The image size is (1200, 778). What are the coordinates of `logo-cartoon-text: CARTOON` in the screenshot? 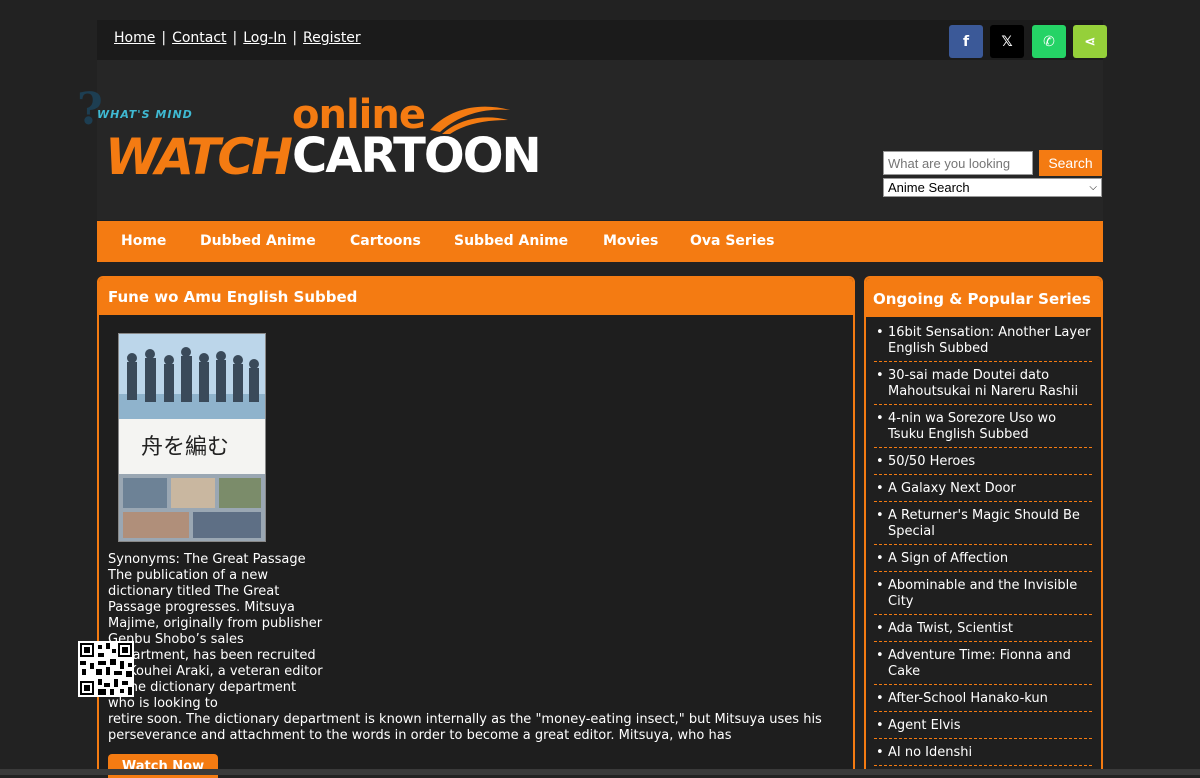 It's located at (417, 156).